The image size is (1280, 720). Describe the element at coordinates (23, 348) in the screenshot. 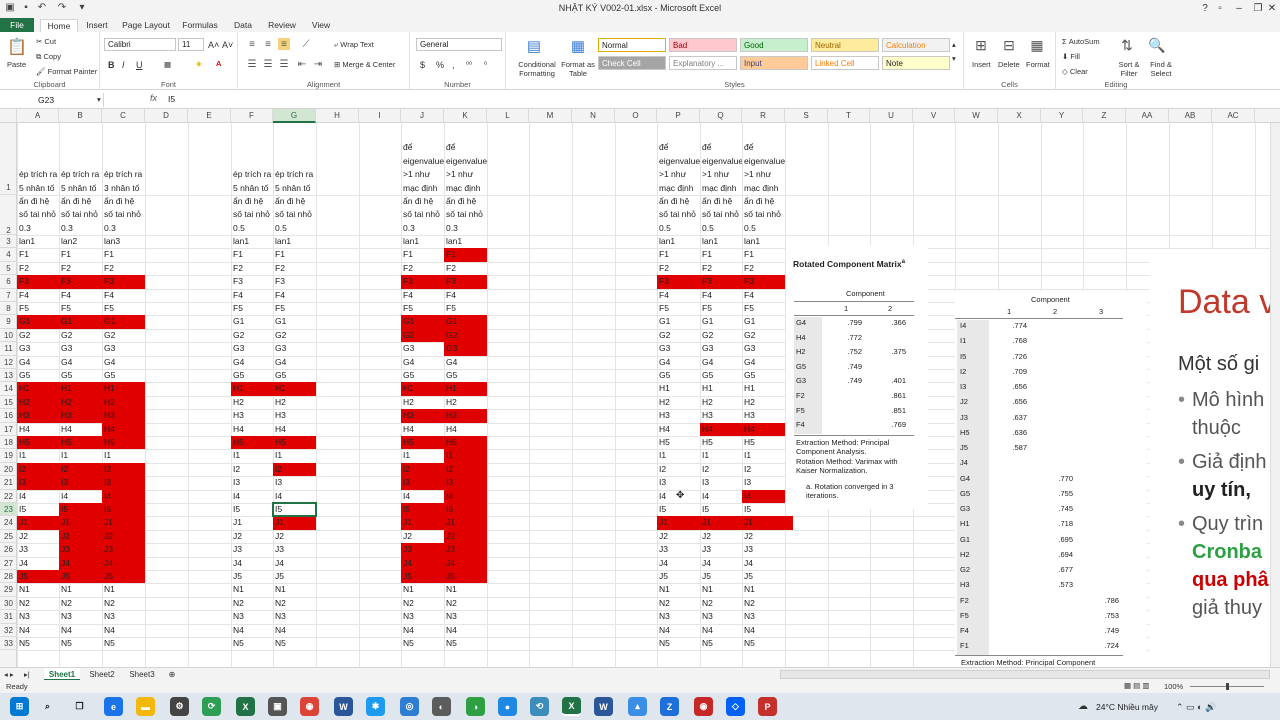

I see `cell-a11: G3` at that location.